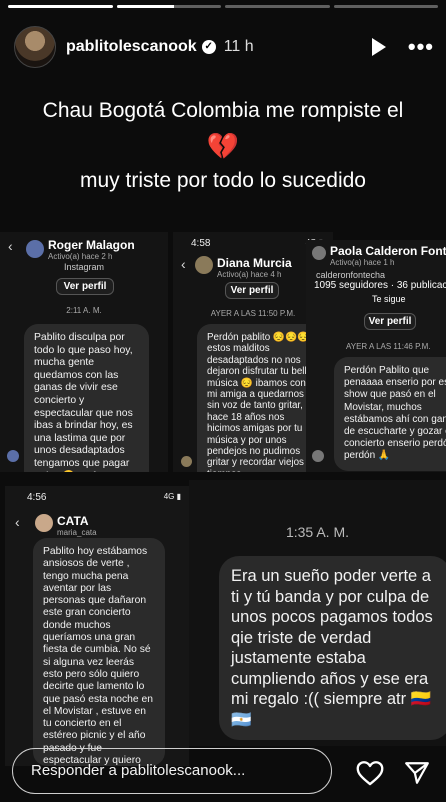  What do you see at coordinates (351, 275) in the screenshot?
I see `profile-handle: calderonfontecha` at bounding box center [351, 275].